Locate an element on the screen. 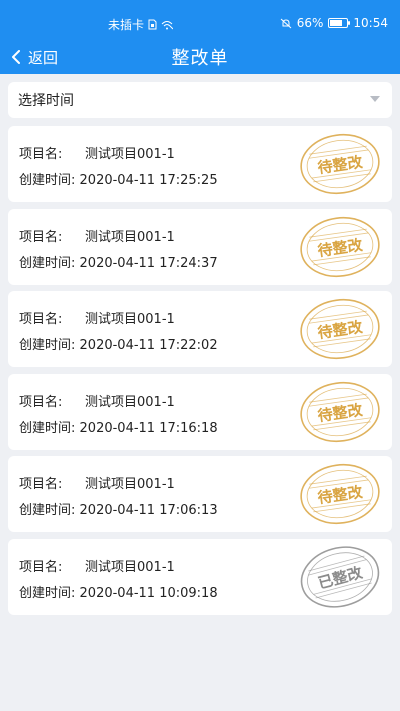 The image size is (400, 711). clock: 10:54 is located at coordinates (370, 23).